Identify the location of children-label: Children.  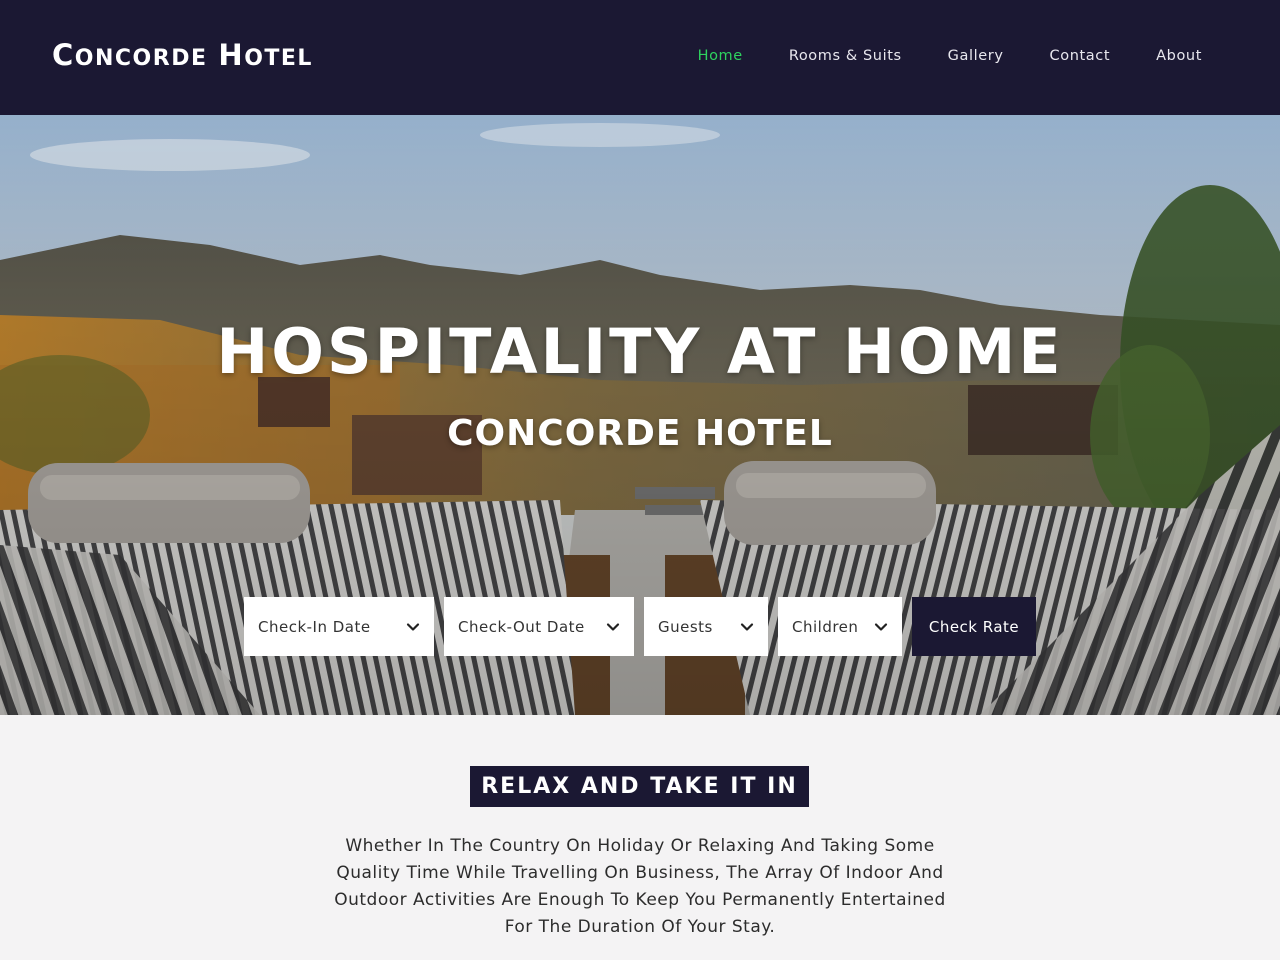
(825, 626).